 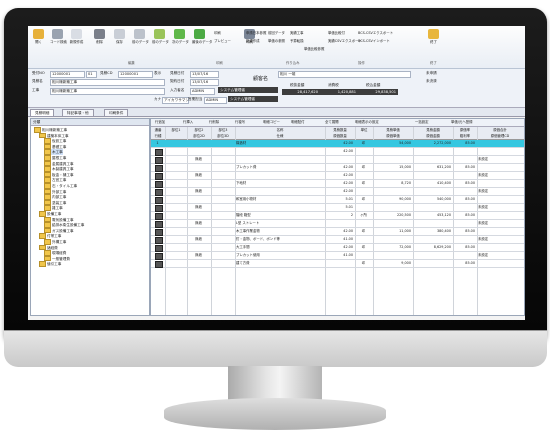 What do you see at coordinates (256, 32) in the screenshot?
I see `ribbon-small-item: 申請日本参照` at bounding box center [256, 32].